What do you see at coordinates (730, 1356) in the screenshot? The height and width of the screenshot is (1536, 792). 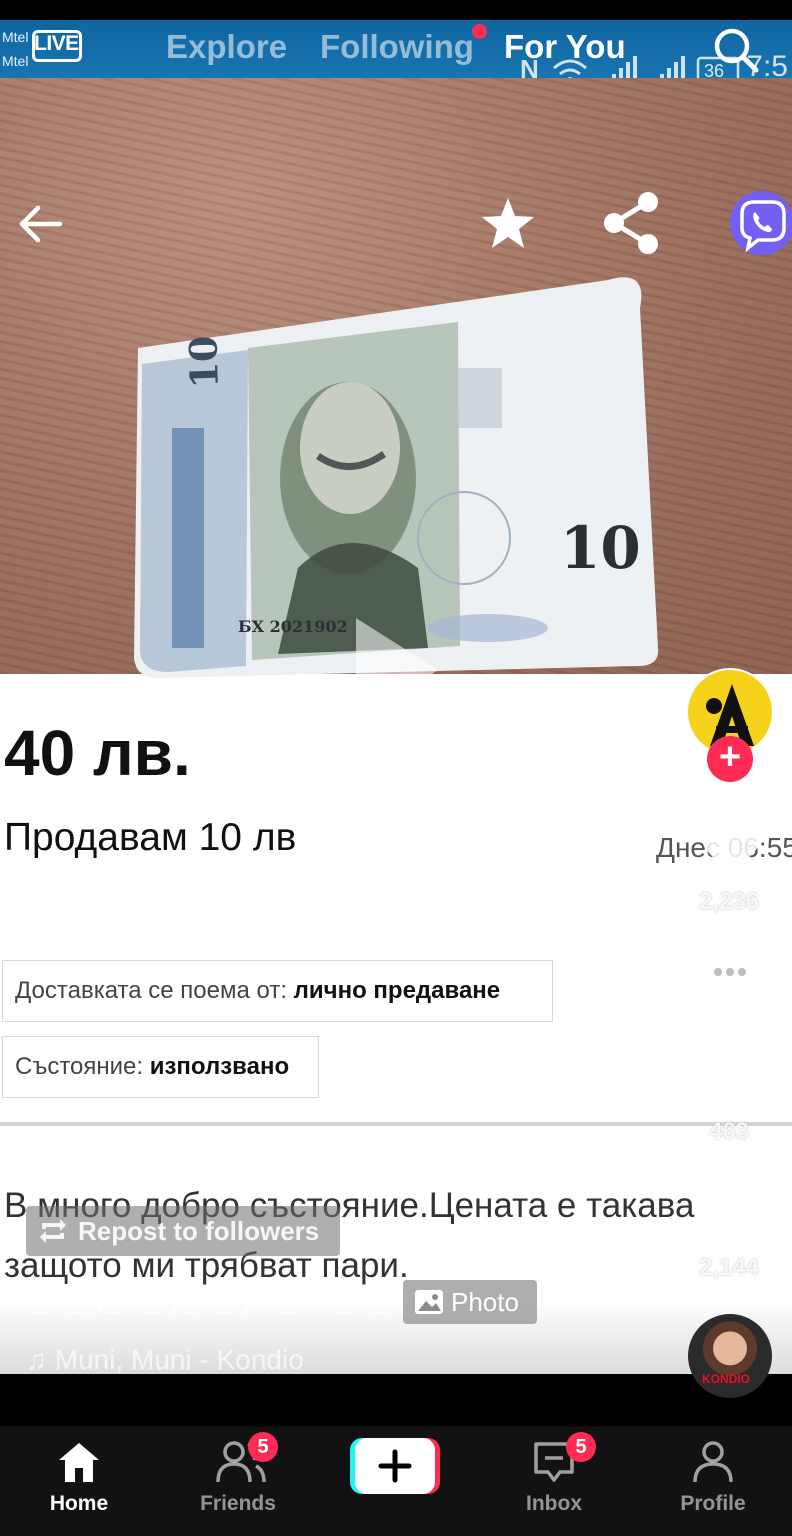 I see `music-disc: KONDIO` at bounding box center [730, 1356].